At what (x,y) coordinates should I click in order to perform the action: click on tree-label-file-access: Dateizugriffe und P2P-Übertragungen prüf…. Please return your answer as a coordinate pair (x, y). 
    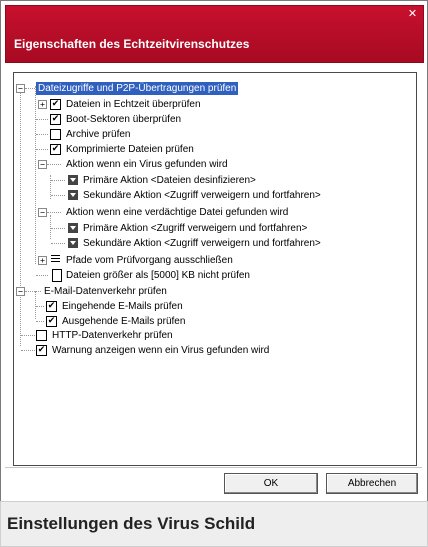
    Looking at the image, I should click on (137, 88).